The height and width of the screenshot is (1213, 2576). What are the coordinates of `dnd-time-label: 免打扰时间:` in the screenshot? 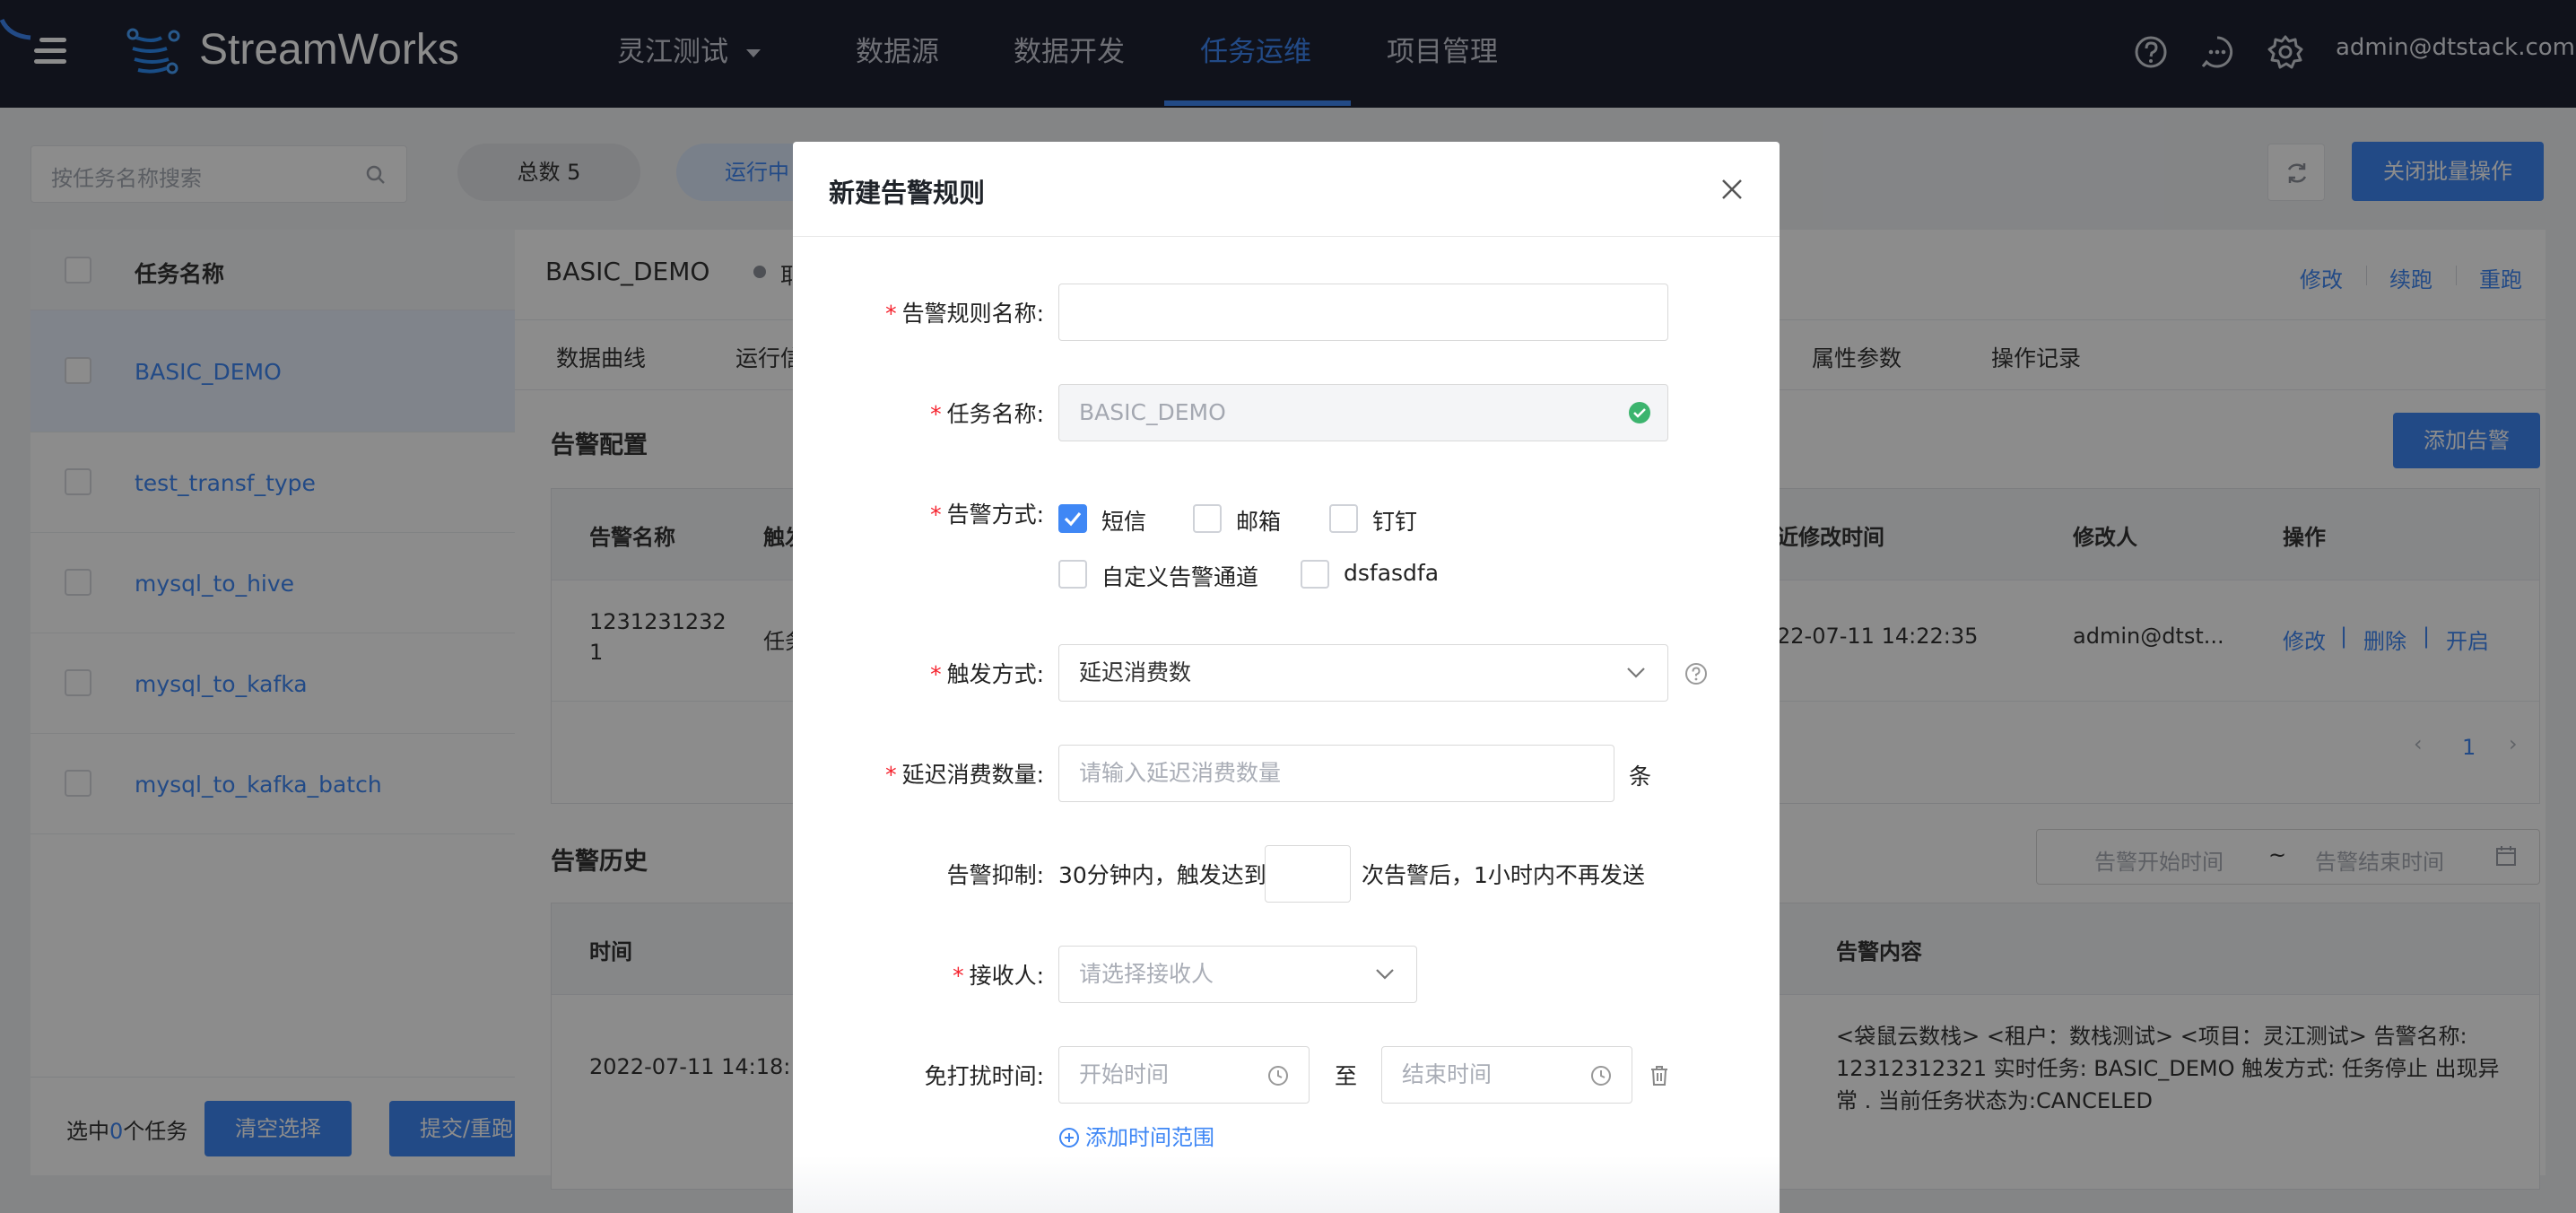 It's located at (984, 1076).